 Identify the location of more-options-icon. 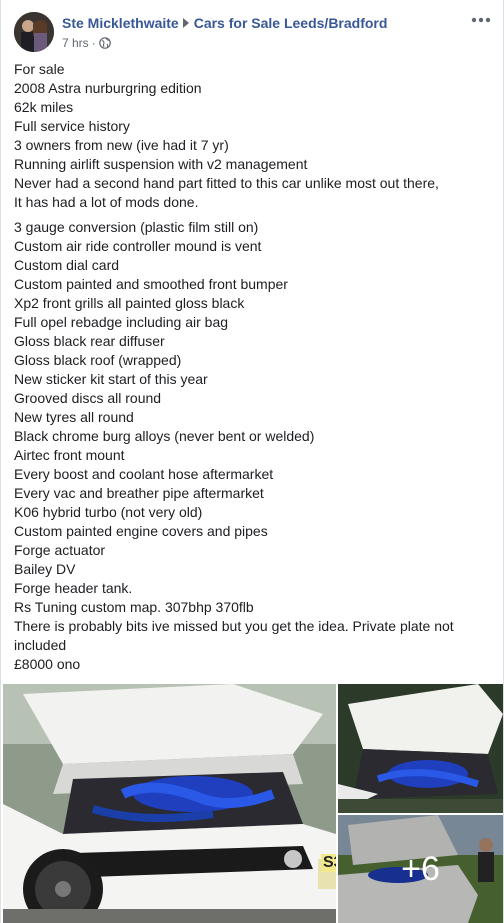
(481, 20).